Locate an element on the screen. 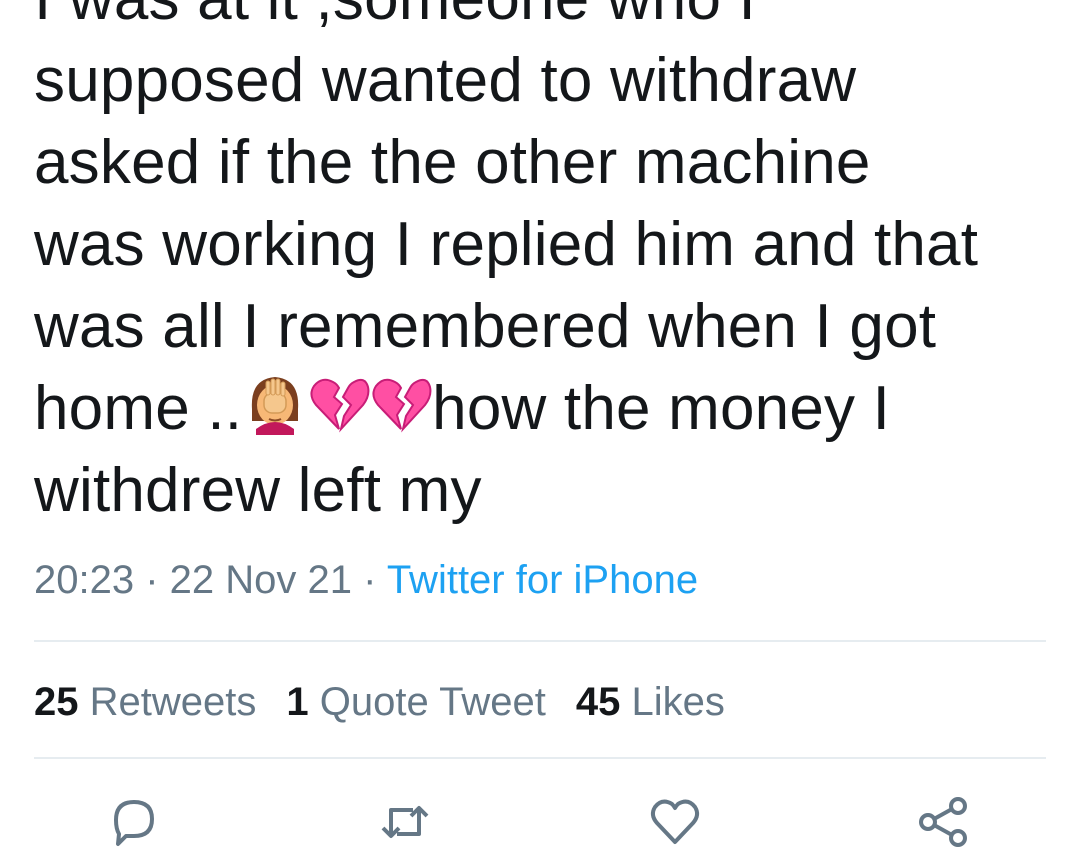 This screenshot has height=857, width=1080. share-button is located at coordinates (944, 822).